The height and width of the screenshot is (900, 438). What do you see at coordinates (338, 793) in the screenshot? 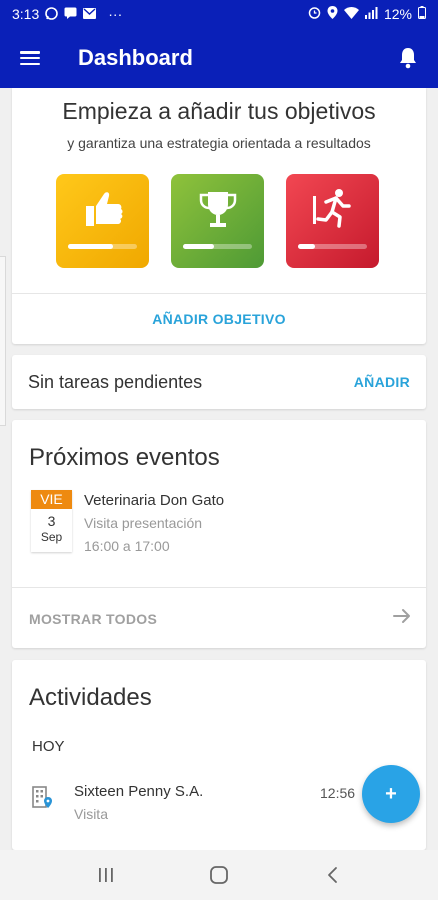
I see `activity-time: 12:56` at bounding box center [338, 793].